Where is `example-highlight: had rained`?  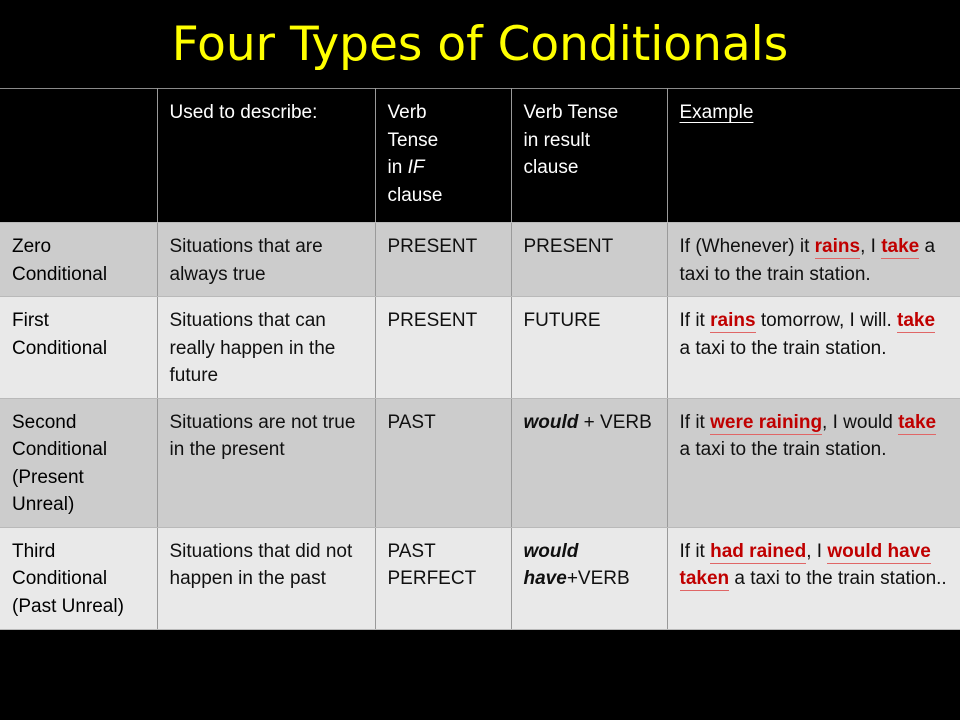
example-highlight: had rained is located at coordinates (758, 552).